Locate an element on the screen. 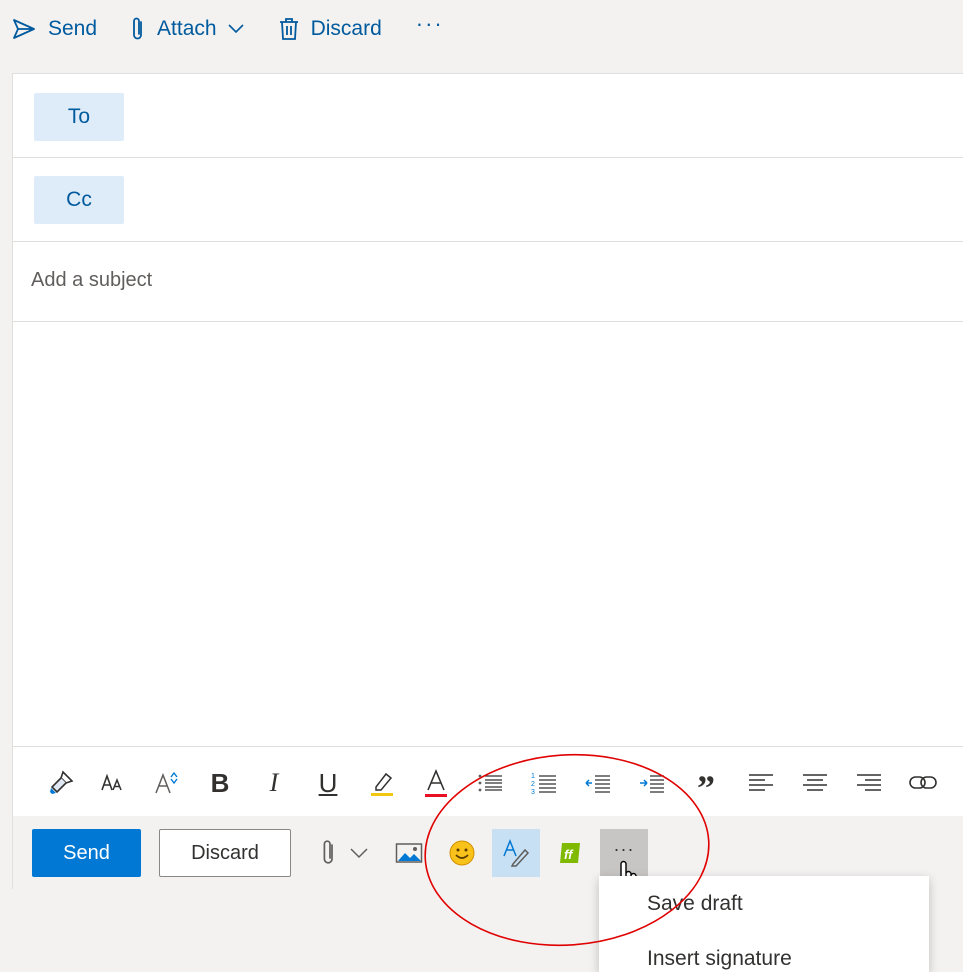 Image resolution: width=963 pixels, height=972 pixels. discard-command: Discard is located at coordinates (330, 29).